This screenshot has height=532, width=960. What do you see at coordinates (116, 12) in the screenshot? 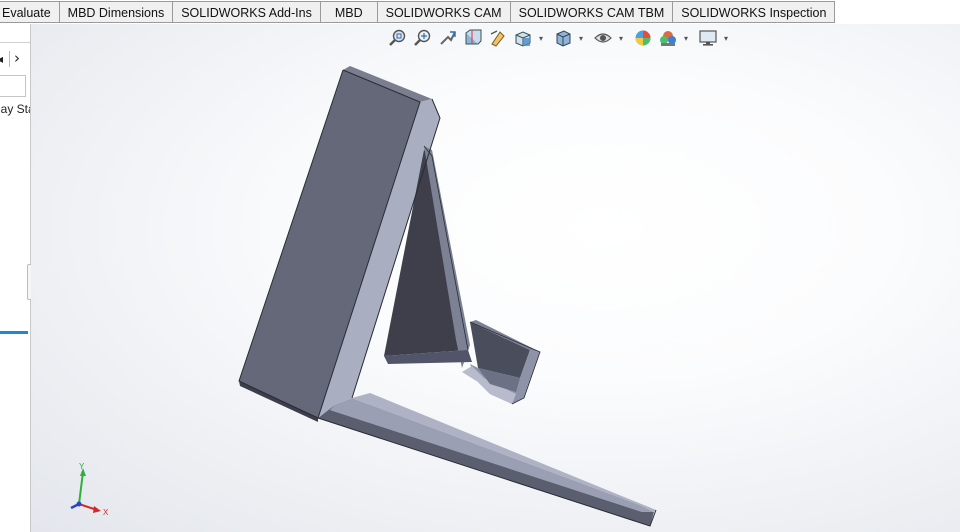
I see `tab-mbd-dimensions: MBD Dimensions` at bounding box center [116, 12].